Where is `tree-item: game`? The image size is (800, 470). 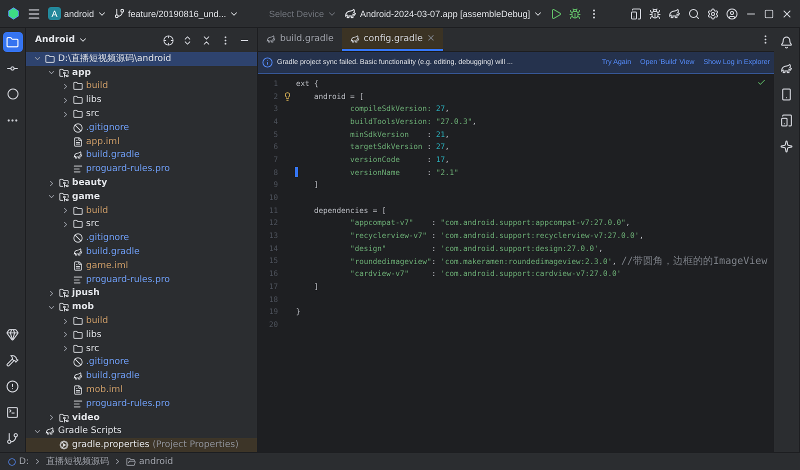
tree-item: game is located at coordinates (141, 197).